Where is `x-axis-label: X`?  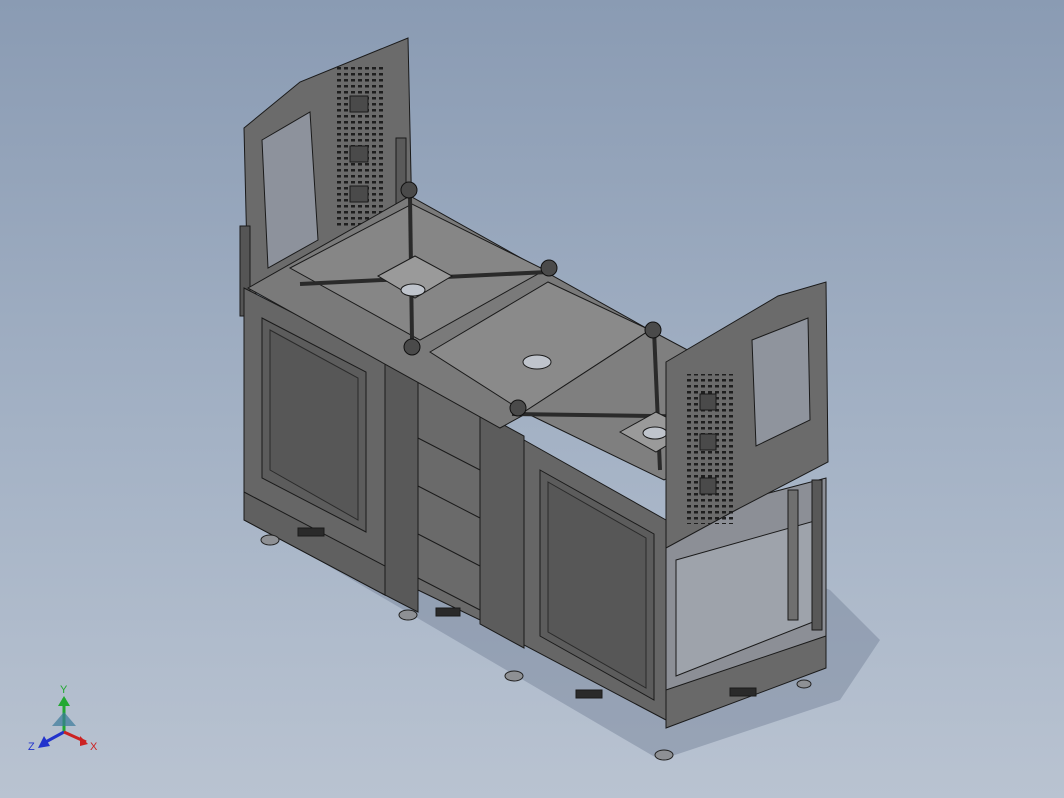
x-axis-label: X is located at coordinates (94, 747).